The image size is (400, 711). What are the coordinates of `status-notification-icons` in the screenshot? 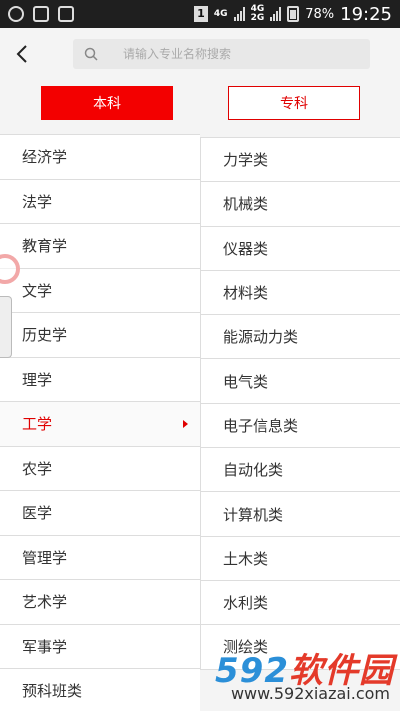 It's located at (41, 14).